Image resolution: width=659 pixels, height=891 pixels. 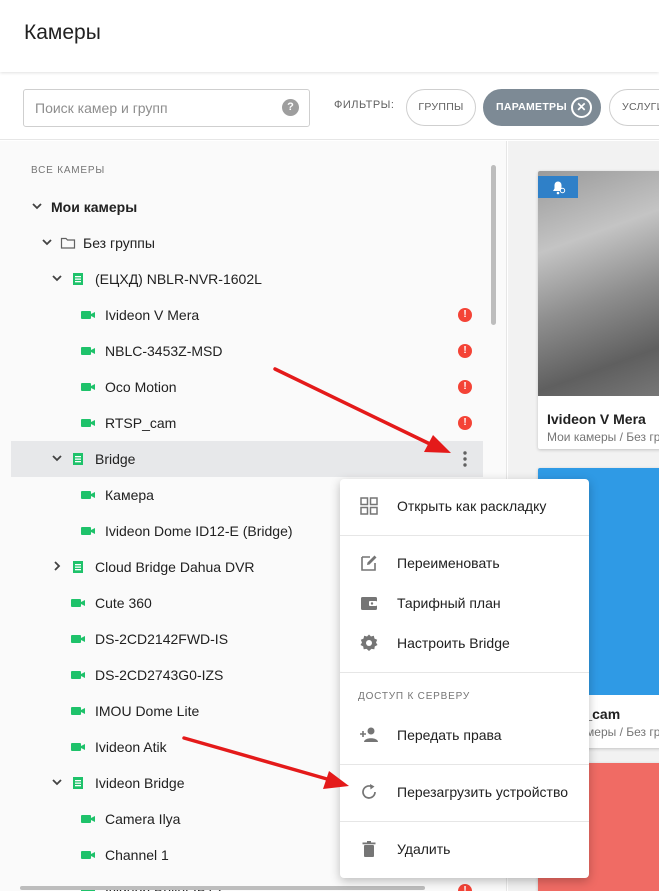 I want to click on page-title: Камеры, so click(x=62, y=32).